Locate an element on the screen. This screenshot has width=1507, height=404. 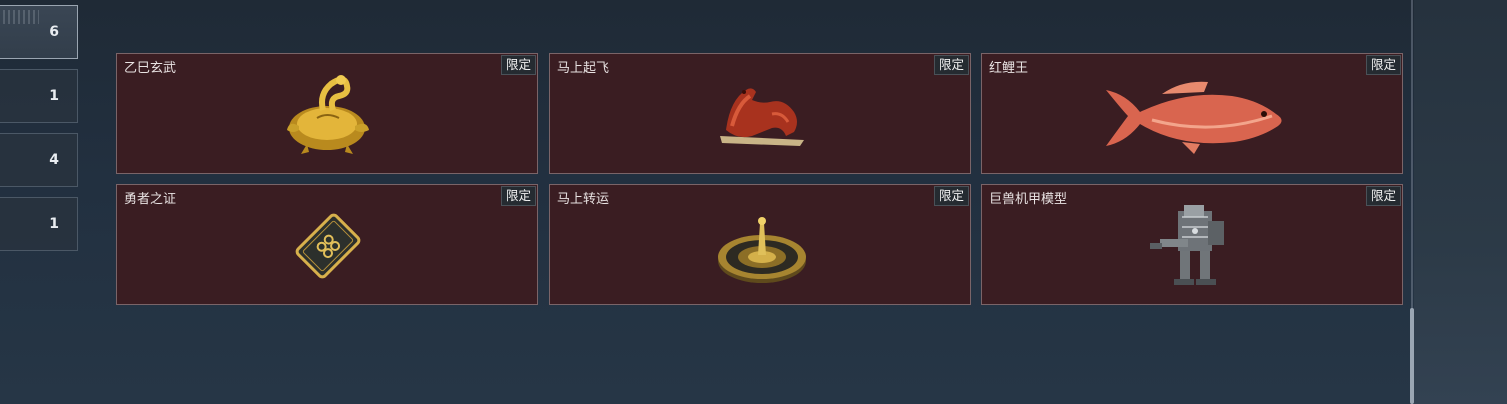
side-tab-4: 1 is located at coordinates (39, 224).